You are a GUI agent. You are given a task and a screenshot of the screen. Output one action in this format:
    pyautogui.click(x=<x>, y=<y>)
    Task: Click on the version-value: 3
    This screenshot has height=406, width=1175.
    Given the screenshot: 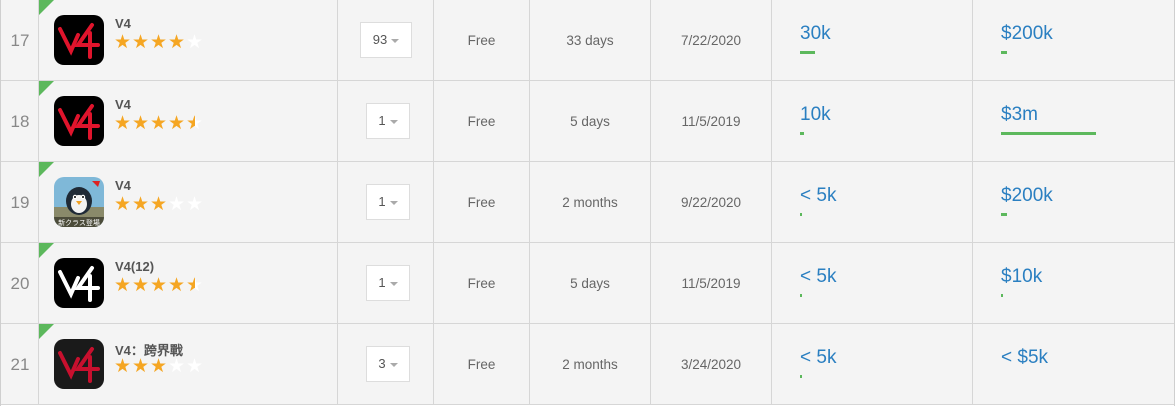 What is the action you would take?
    pyautogui.click(x=382, y=363)
    